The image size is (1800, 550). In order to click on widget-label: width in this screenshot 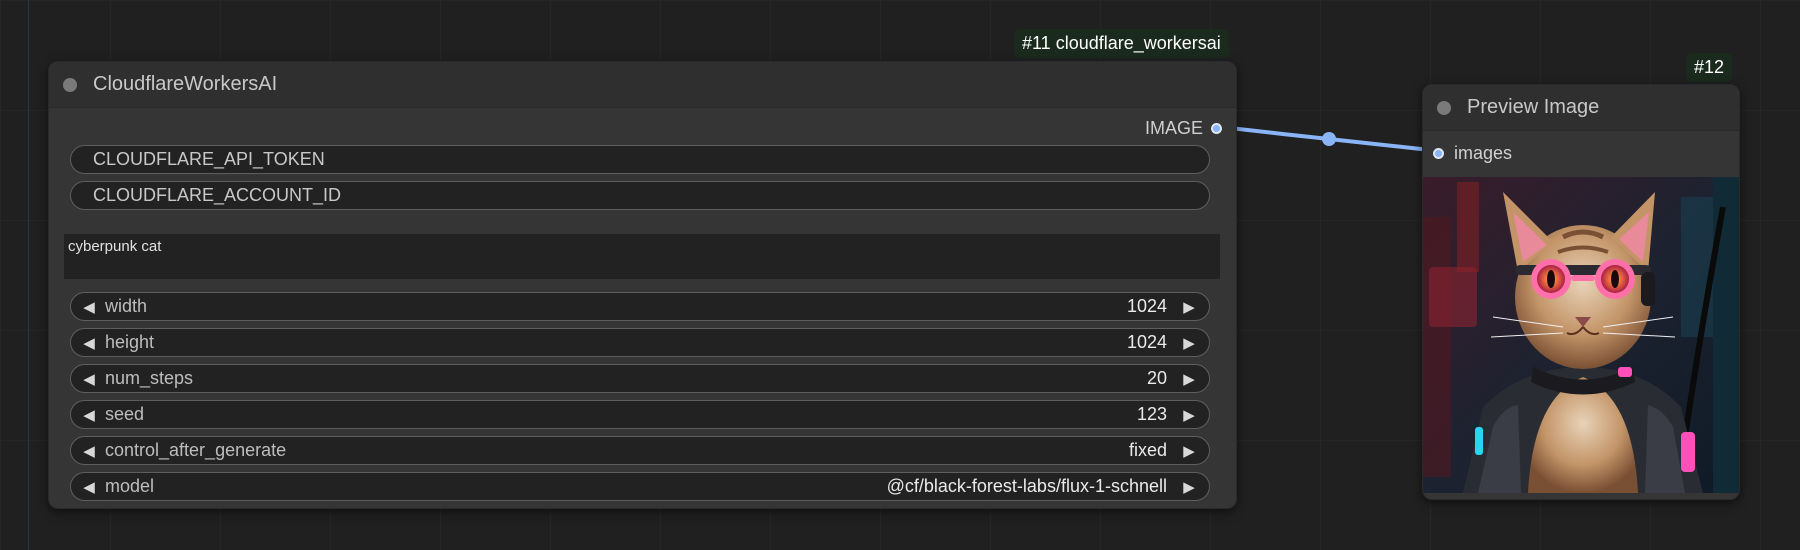, I will do `click(126, 306)`.